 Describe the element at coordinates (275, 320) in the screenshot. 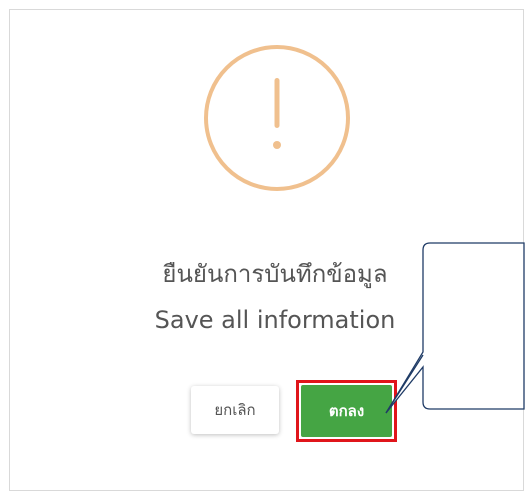

I see `dialog-subtitle: Save all information` at that location.